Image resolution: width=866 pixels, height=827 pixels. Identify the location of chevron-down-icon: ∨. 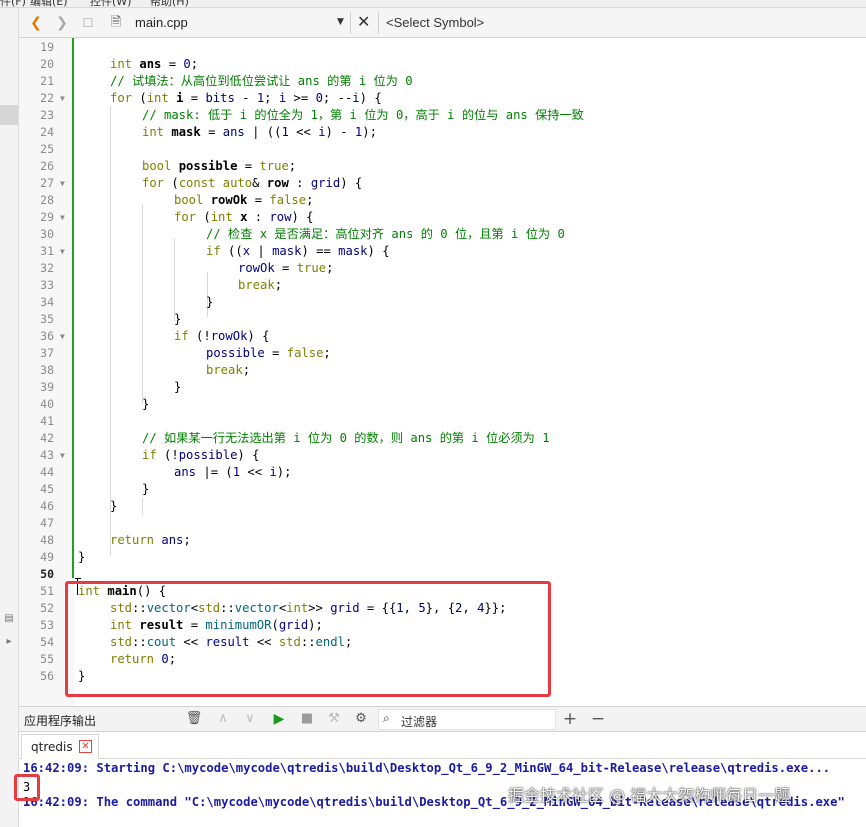
(250, 719).